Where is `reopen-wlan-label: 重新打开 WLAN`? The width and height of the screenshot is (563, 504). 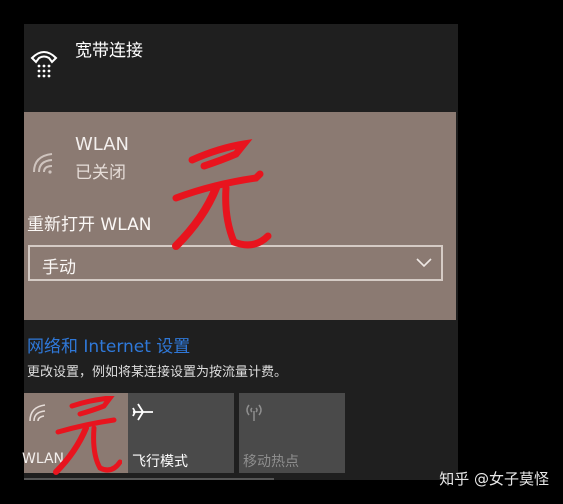
reopen-wlan-label: 重新打开 WLAN is located at coordinates (89, 225).